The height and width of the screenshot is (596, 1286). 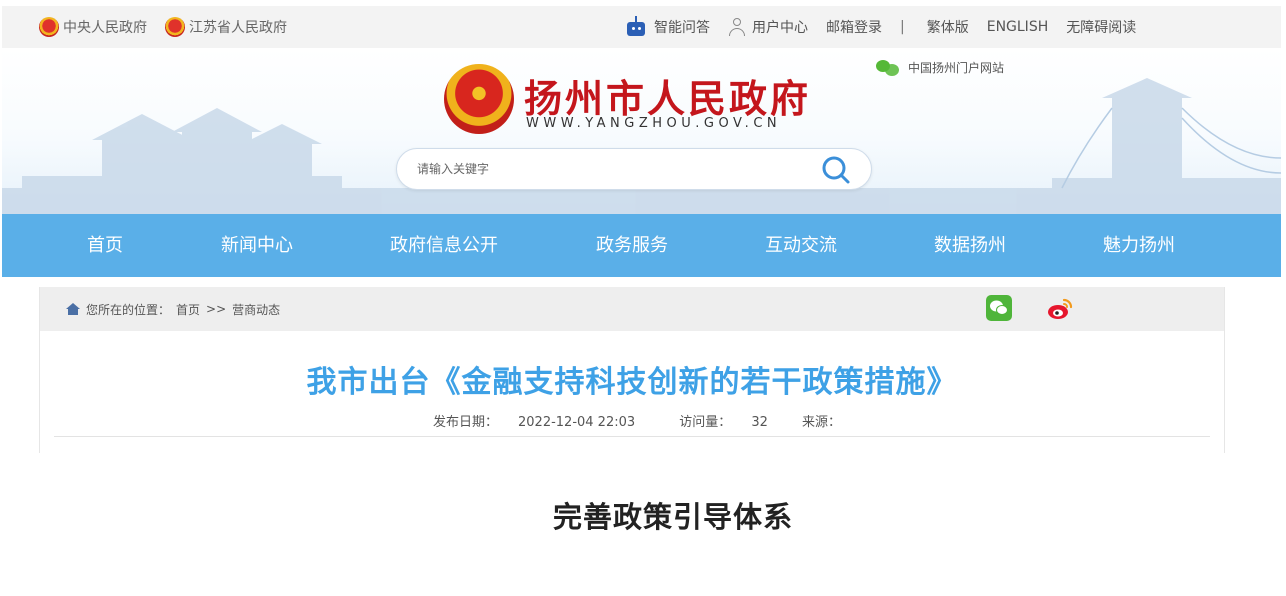 I want to click on traditional-link: 繁体版, so click(x=948, y=27).